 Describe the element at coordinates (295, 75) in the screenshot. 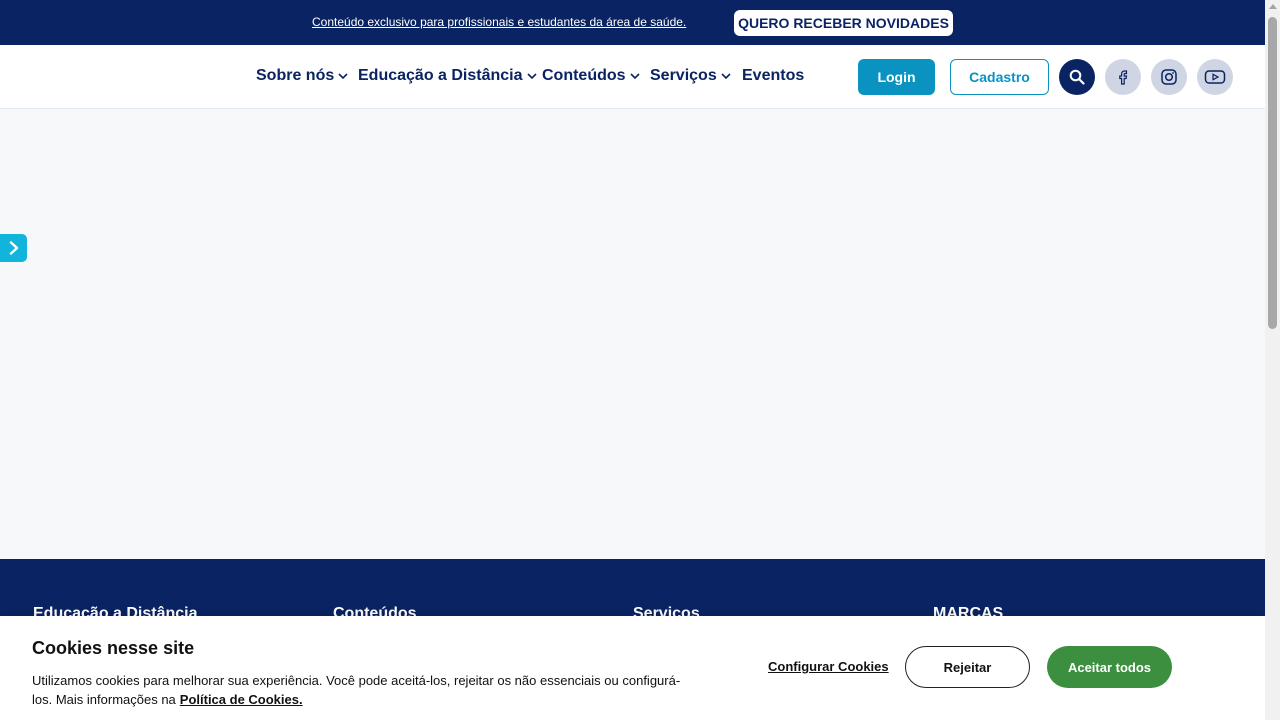

I see `nav-item-label: Sobre nós` at that location.